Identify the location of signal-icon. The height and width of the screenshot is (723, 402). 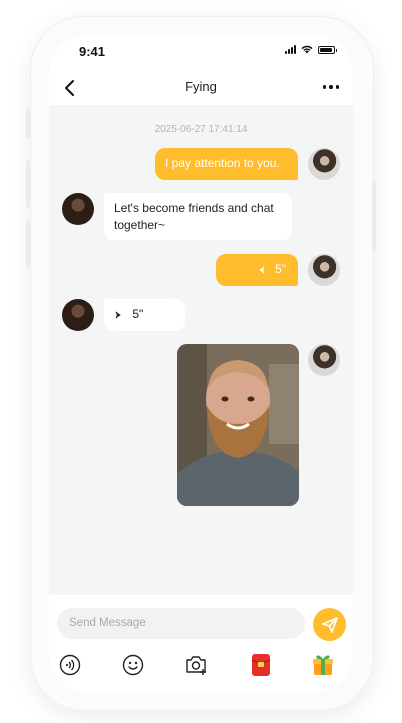
(290, 49).